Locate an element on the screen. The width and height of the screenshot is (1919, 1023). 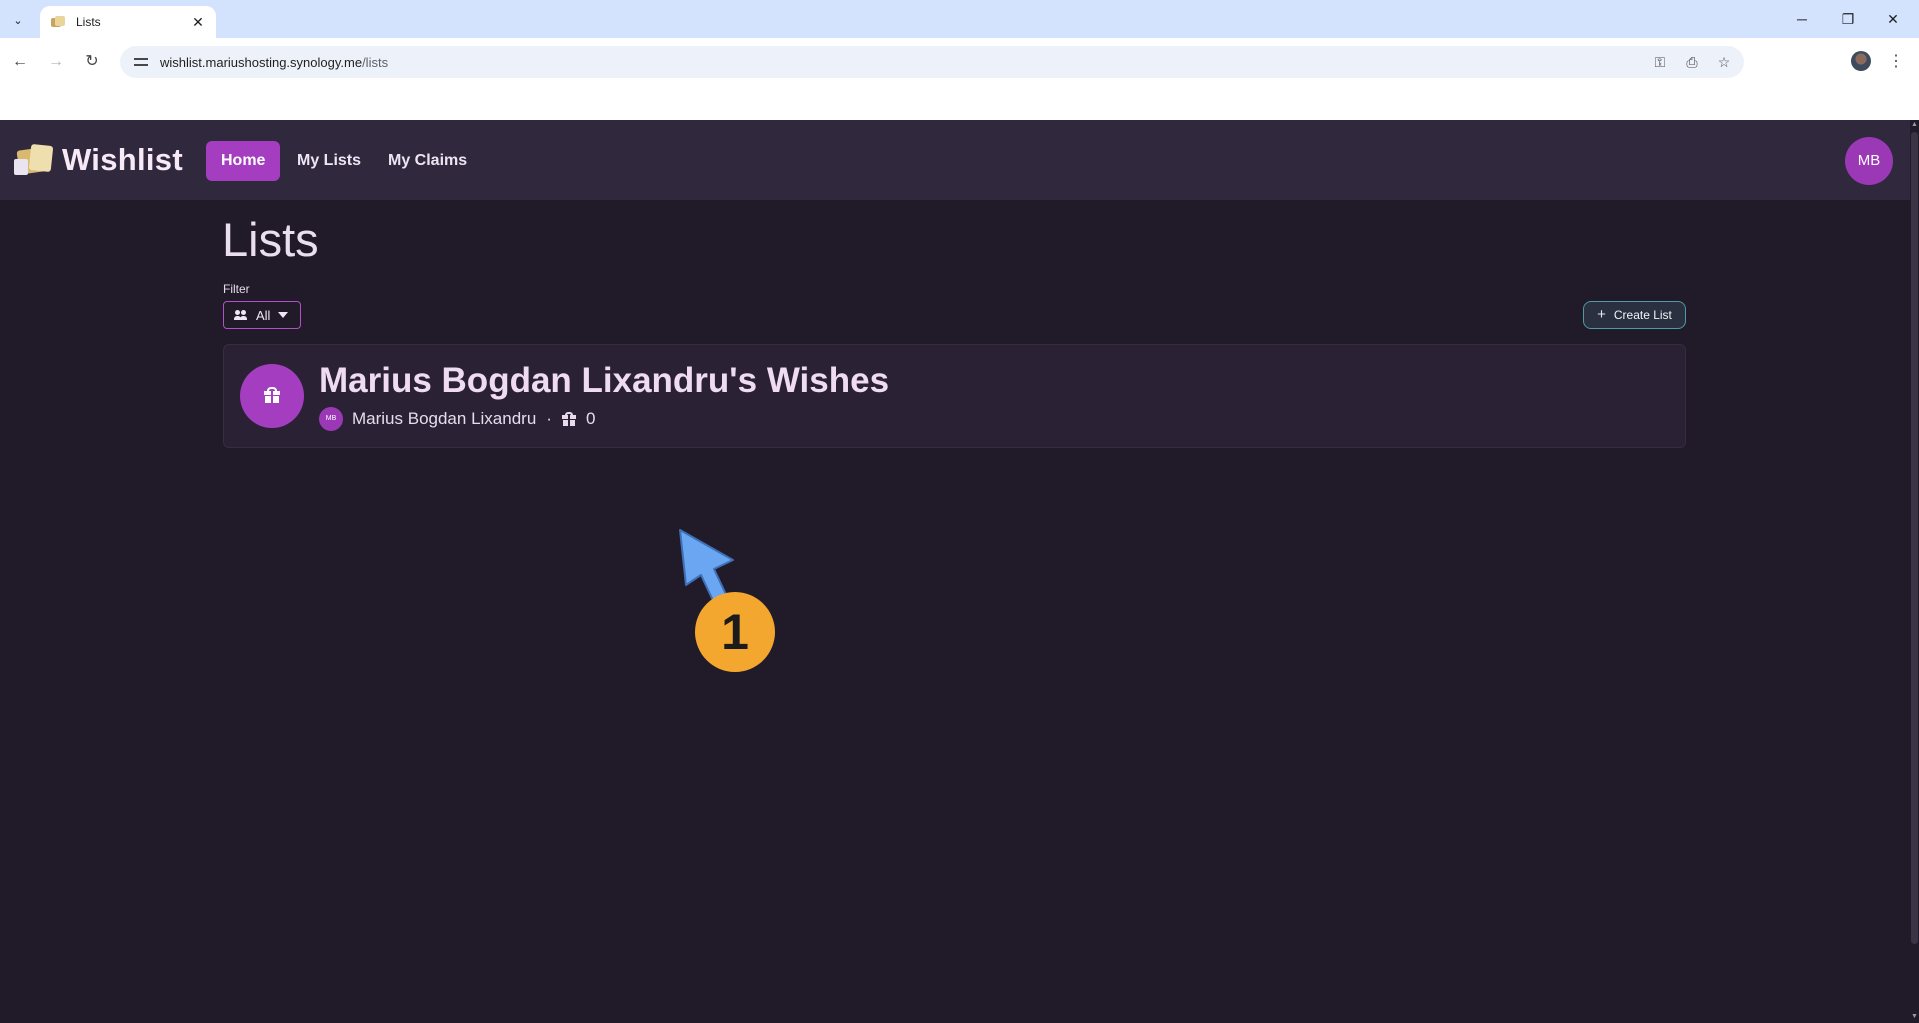
minimize-icon: ─ is located at coordinates (1802, 19).